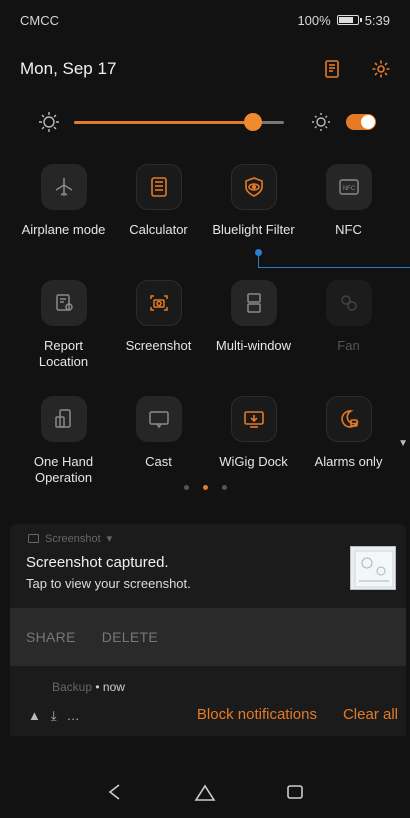  I want to click on brightness-fill, so click(163, 122).